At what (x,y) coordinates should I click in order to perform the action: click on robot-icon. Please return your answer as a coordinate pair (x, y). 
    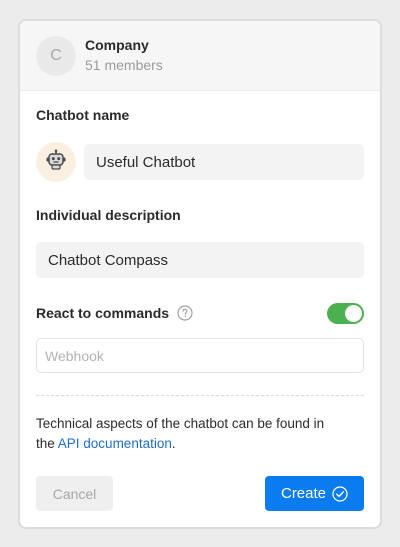
    Looking at the image, I should click on (56, 162).